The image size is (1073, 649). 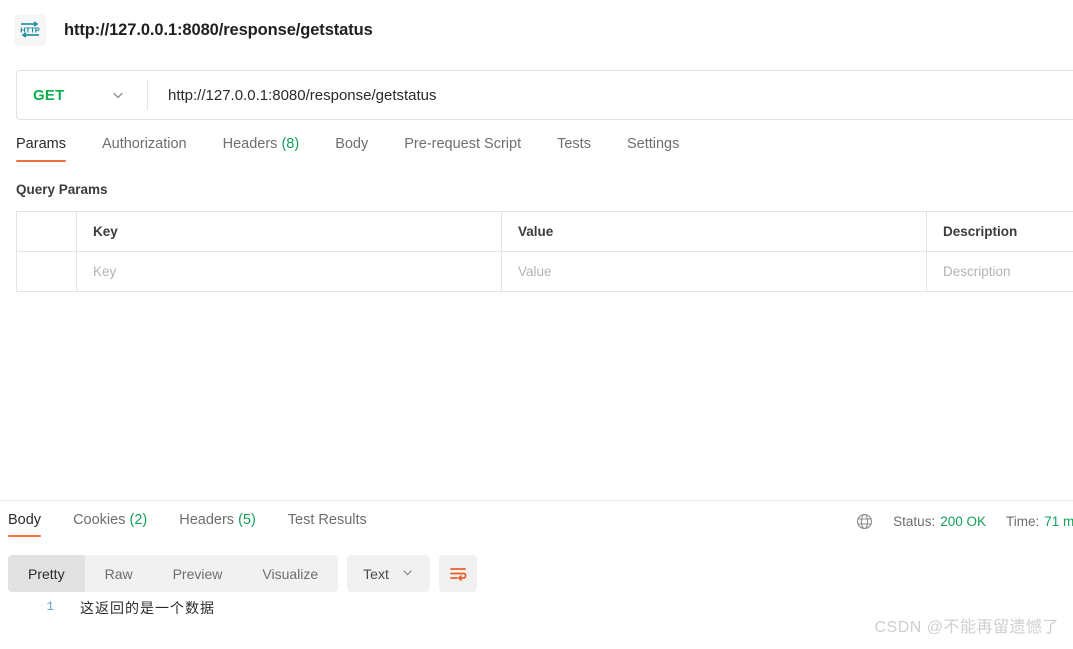 I want to click on tab-tests: Tests, so click(x=574, y=150).